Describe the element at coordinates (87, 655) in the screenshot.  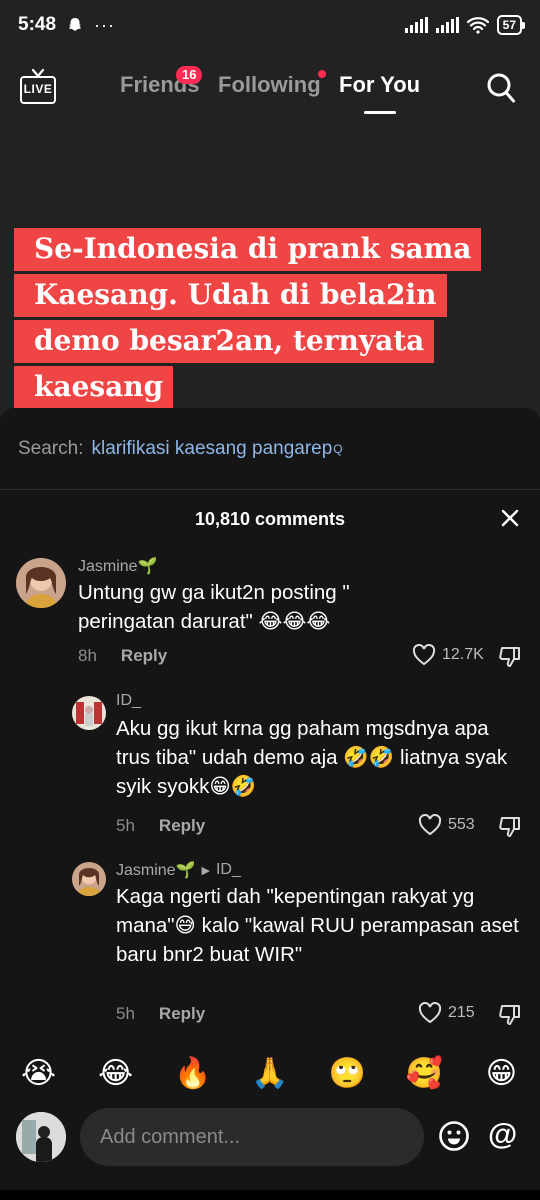
I see `comment-time: 8h` at that location.